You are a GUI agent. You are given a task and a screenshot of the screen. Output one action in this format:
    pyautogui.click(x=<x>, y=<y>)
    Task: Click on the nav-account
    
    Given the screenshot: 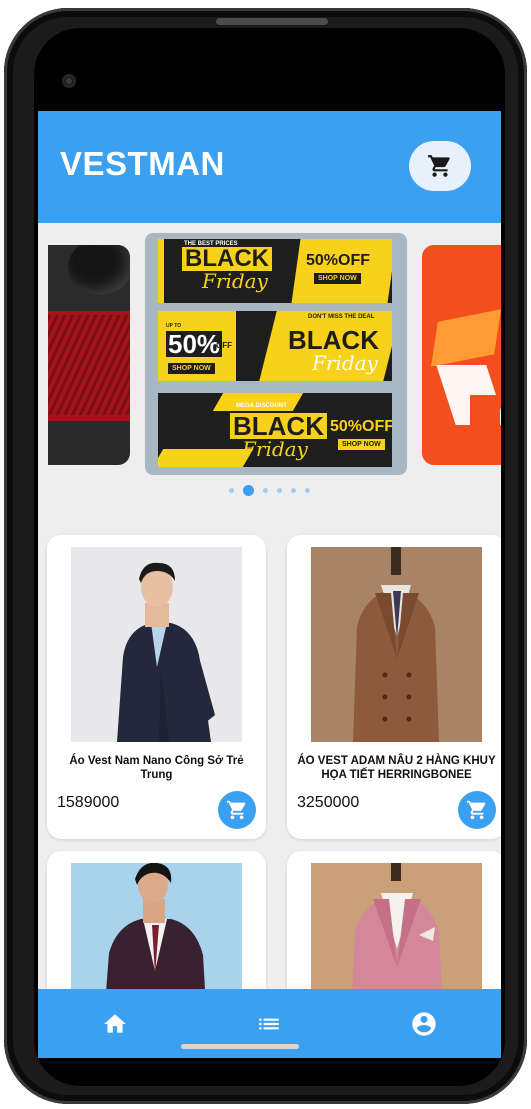 What is the action you would take?
    pyautogui.click(x=424, y=1024)
    